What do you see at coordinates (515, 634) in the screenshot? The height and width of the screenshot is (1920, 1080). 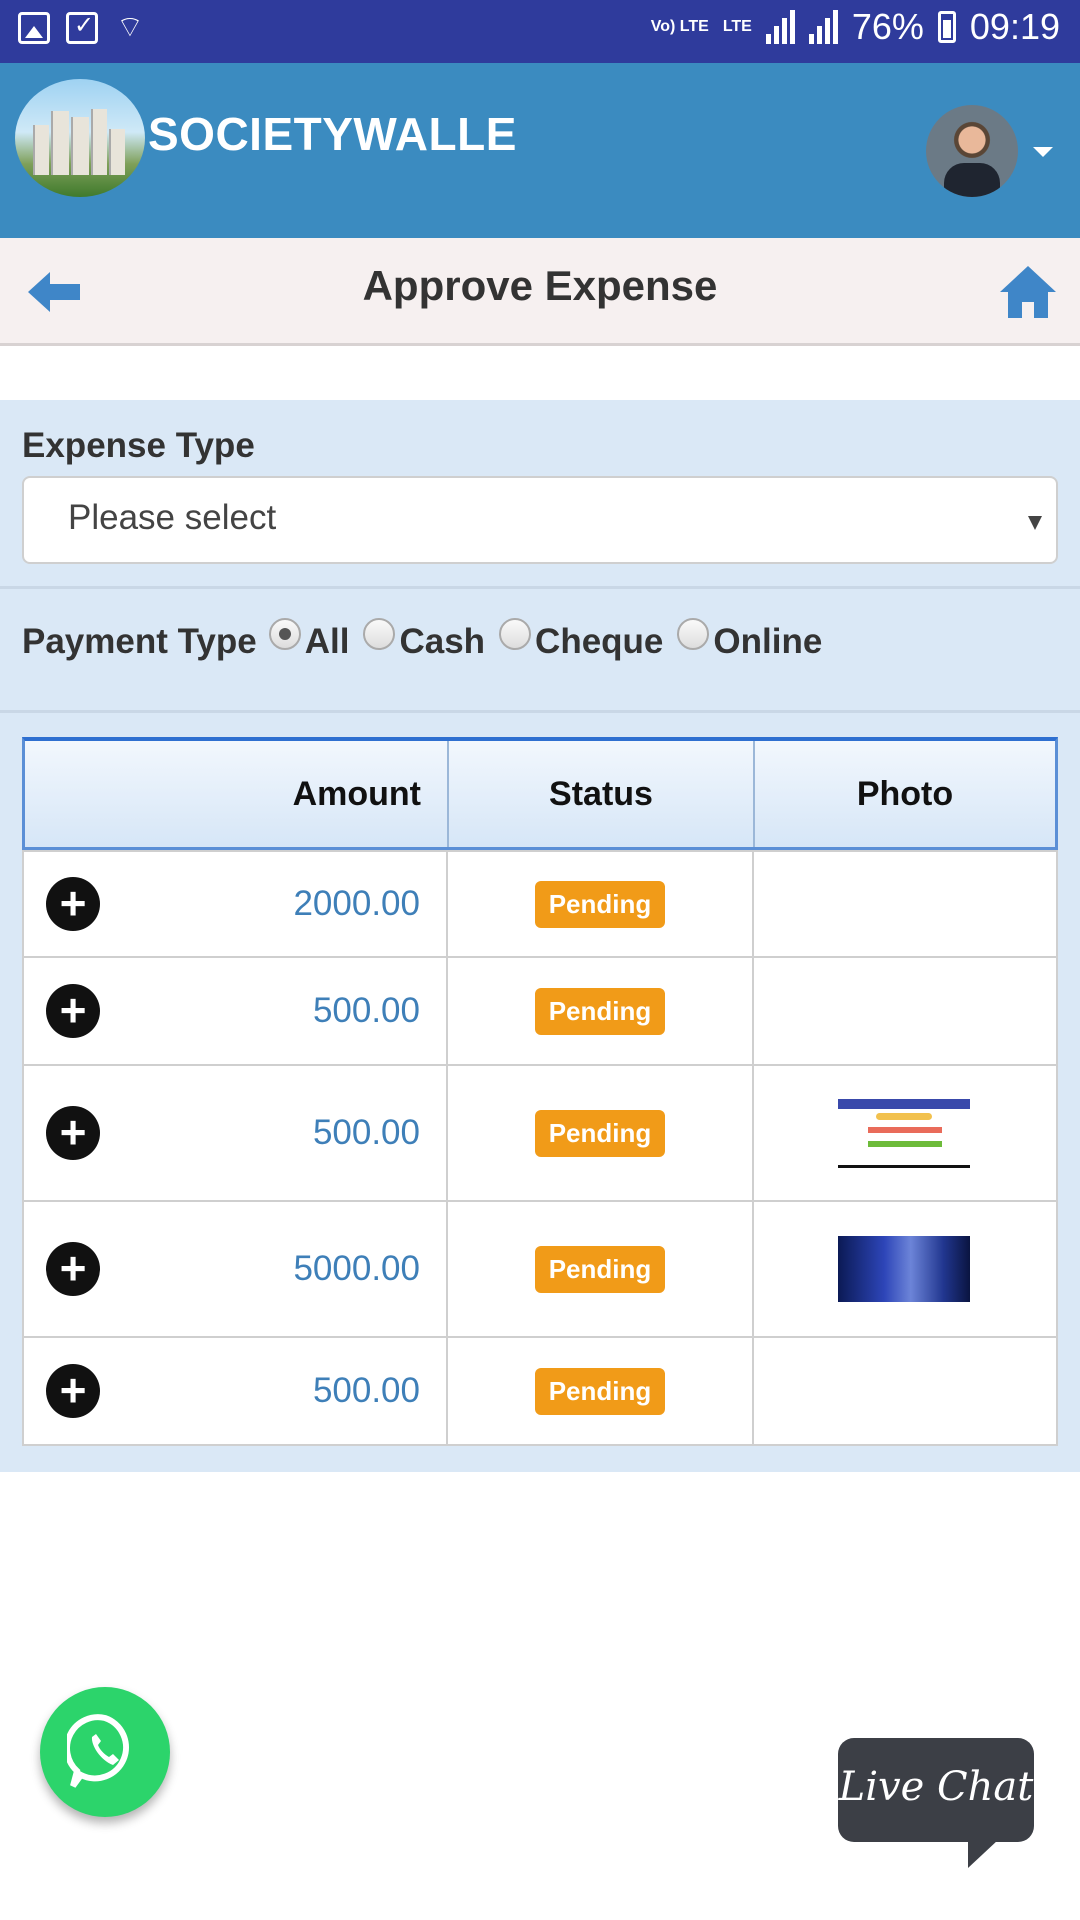 I see `radio-cheque` at bounding box center [515, 634].